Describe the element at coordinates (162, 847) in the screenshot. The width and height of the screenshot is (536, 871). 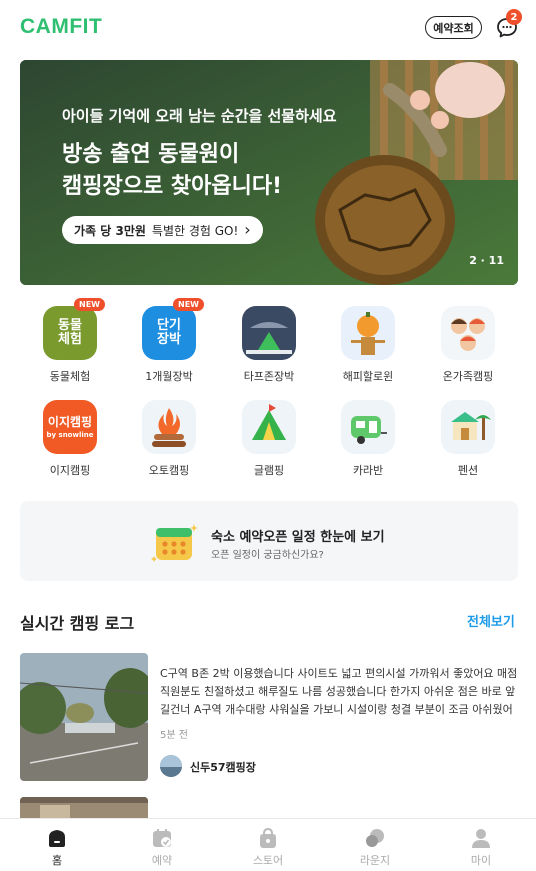
I see `tab-reservation: 예약` at that location.